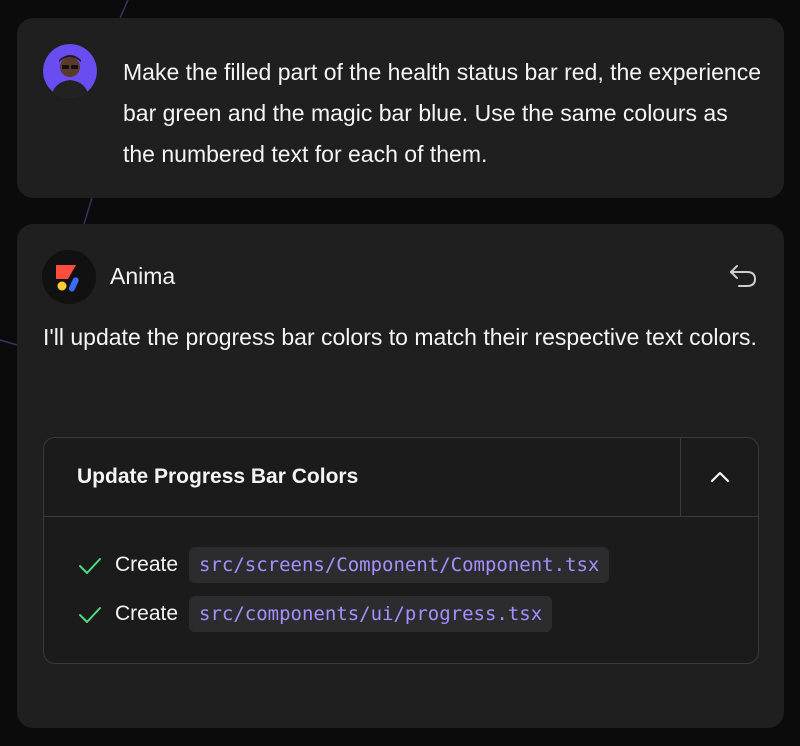 Image resolution: width=800 pixels, height=746 pixels. Describe the element at coordinates (69, 277) in the screenshot. I see `anima-logo` at that location.